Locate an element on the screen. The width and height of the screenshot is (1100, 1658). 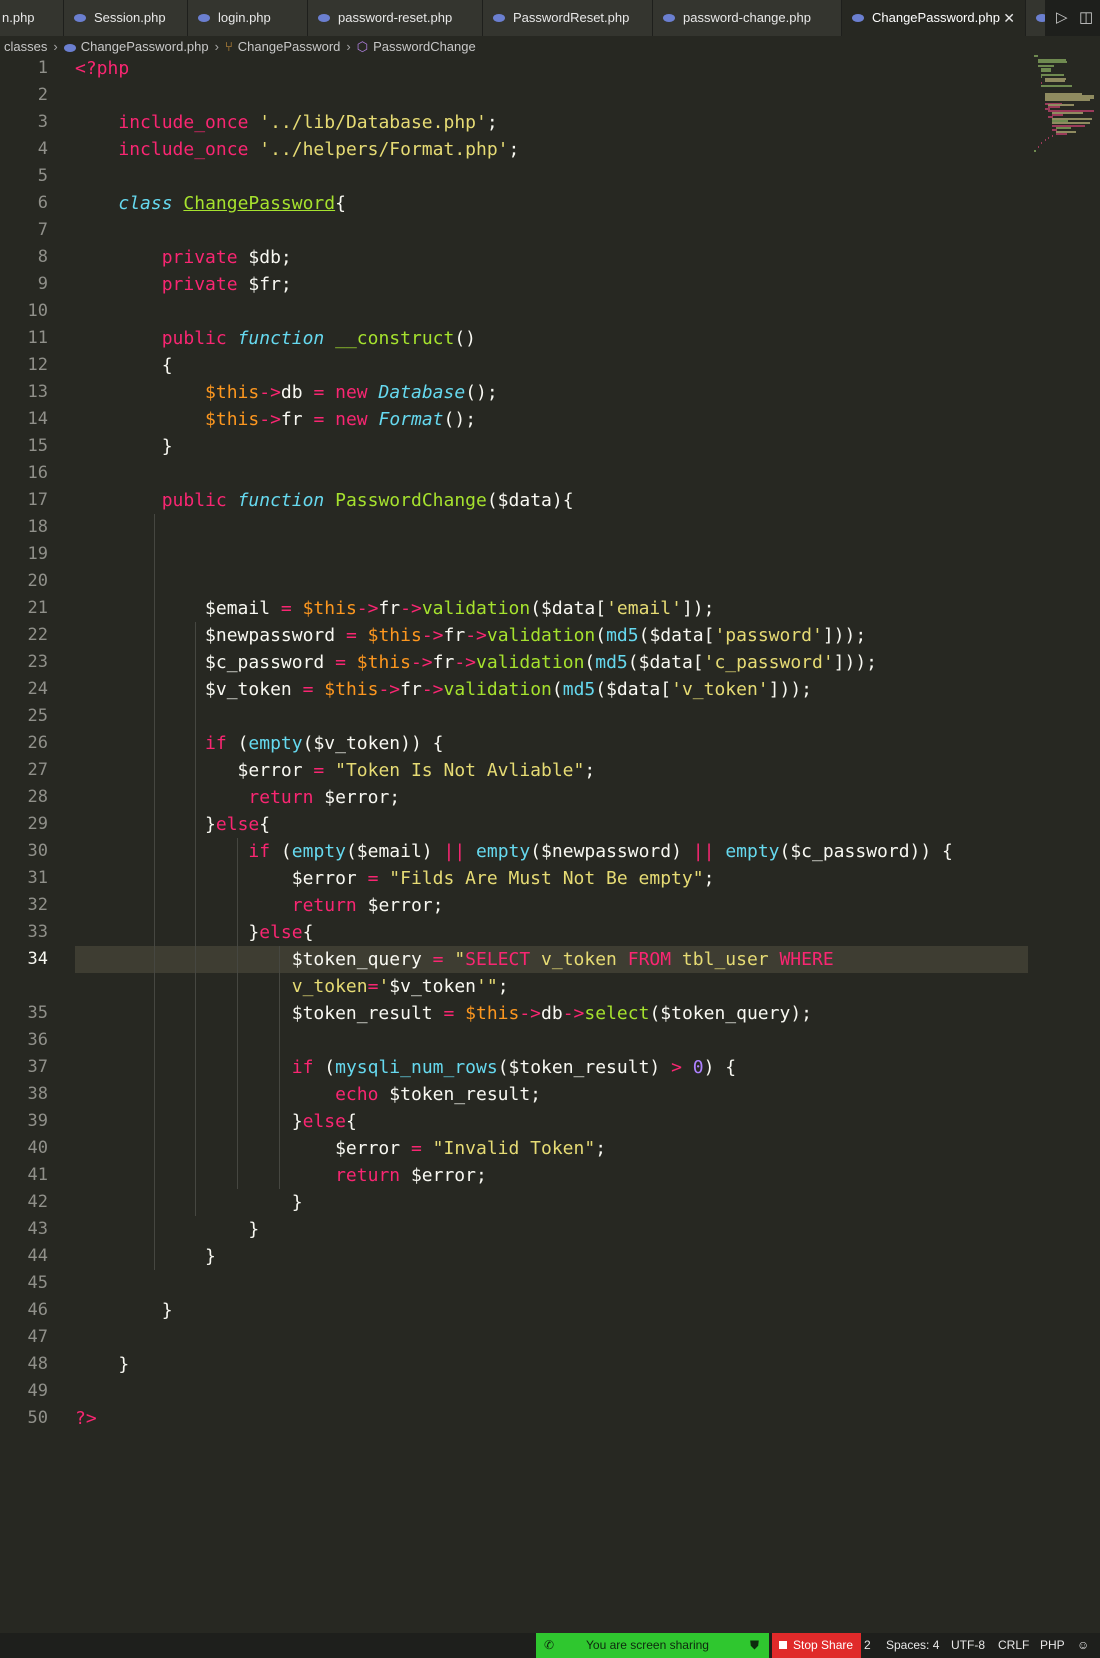
code-line: public function PasswordChange($data){ is located at coordinates (324, 500).